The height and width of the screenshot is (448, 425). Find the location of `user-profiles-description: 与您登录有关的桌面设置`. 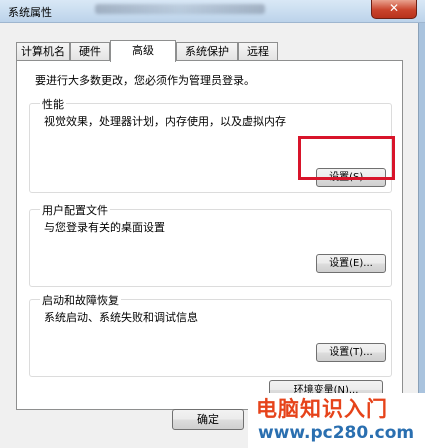

user-profiles-description: 与您登录有关的桌面设置 is located at coordinates (104, 227).